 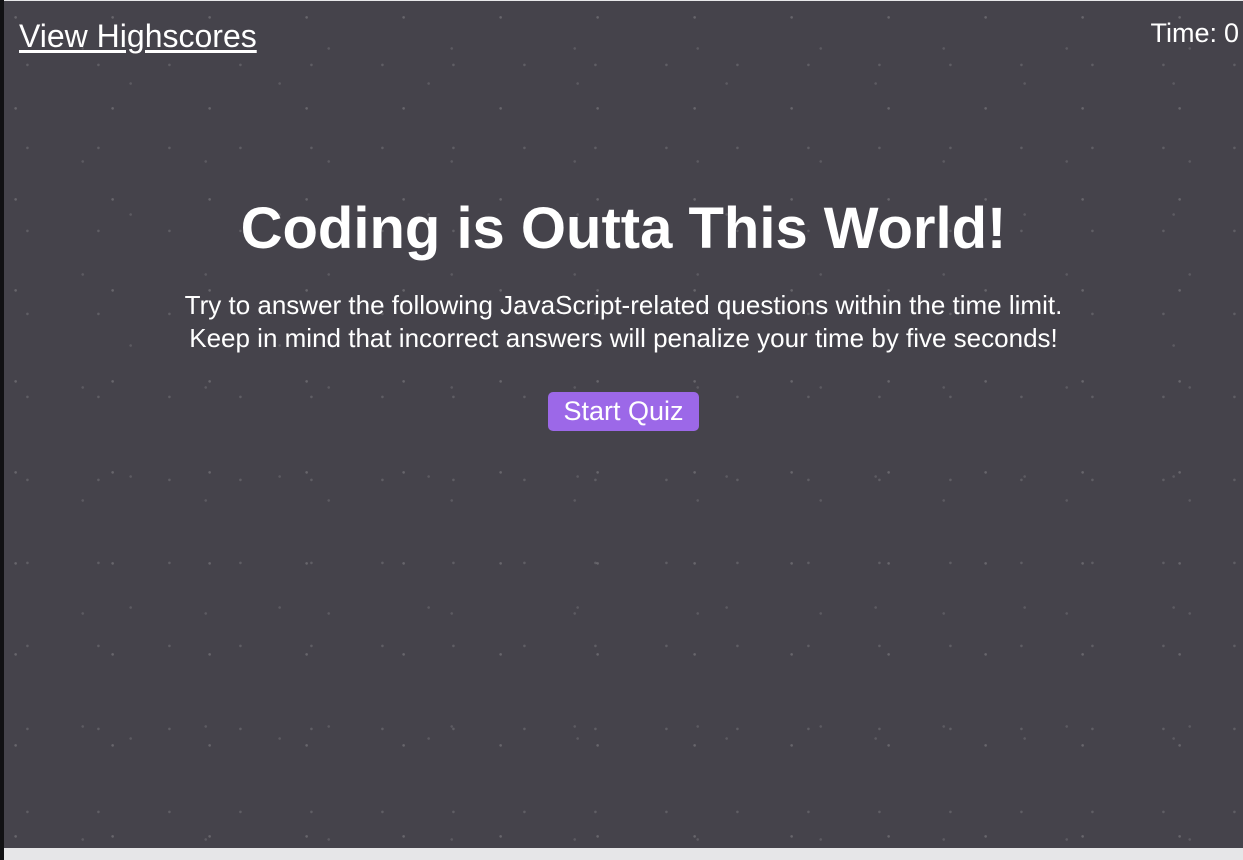 What do you see at coordinates (623, 228) in the screenshot?
I see `page-title: Coding is Outta This World!` at bounding box center [623, 228].